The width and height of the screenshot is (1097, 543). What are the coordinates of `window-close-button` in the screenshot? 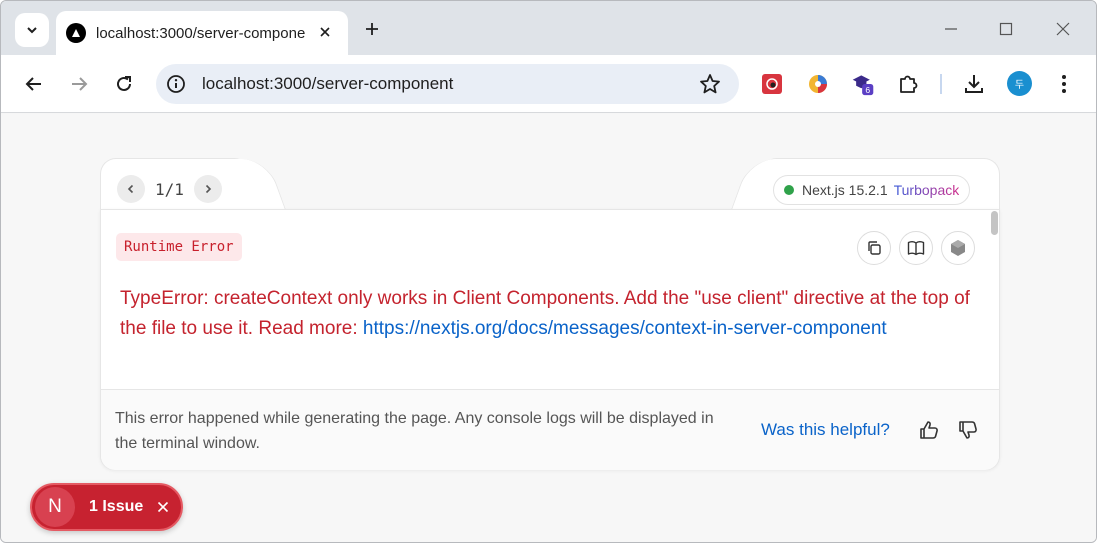 It's located at (1063, 29).